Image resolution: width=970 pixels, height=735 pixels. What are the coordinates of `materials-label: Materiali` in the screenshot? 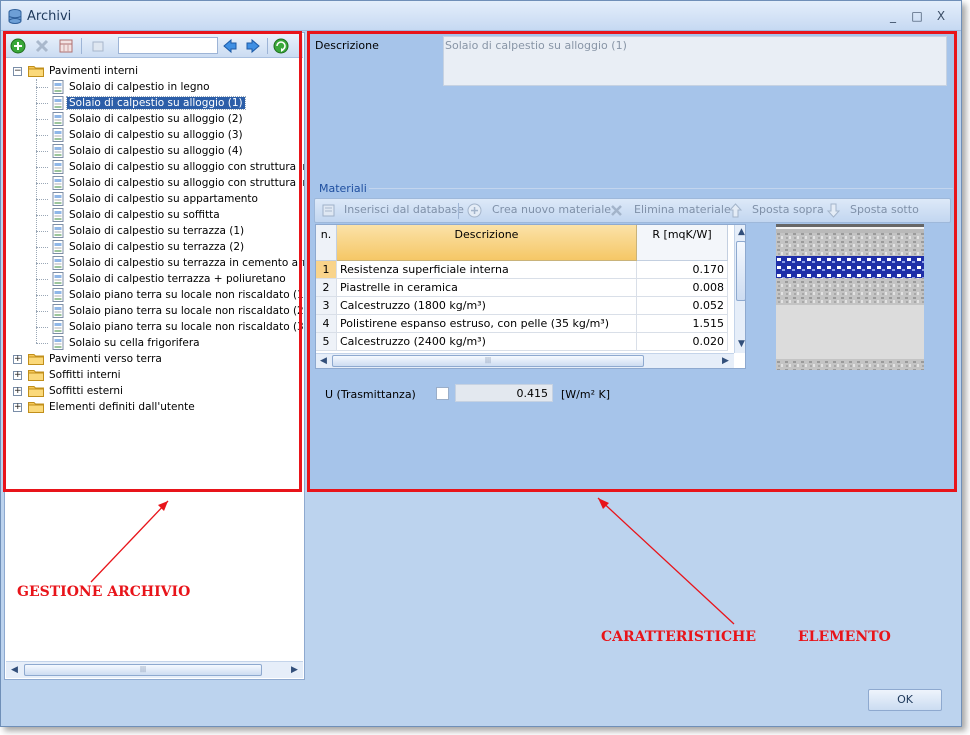 It's located at (343, 188).